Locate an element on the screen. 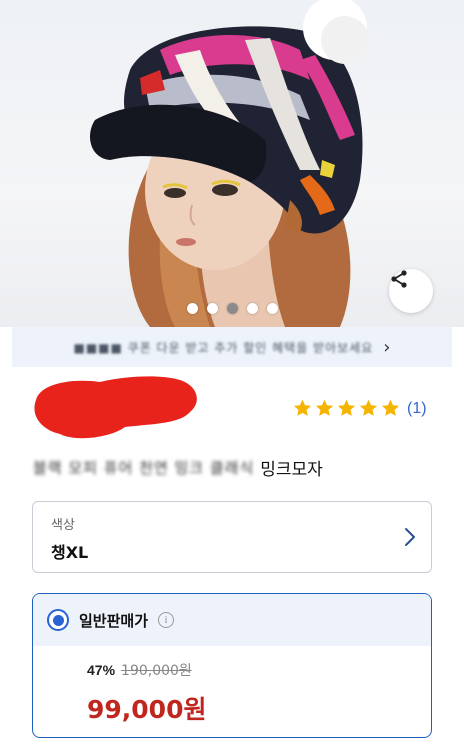 The image size is (464, 745). original-price: 190,000원 is located at coordinates (156, 671).